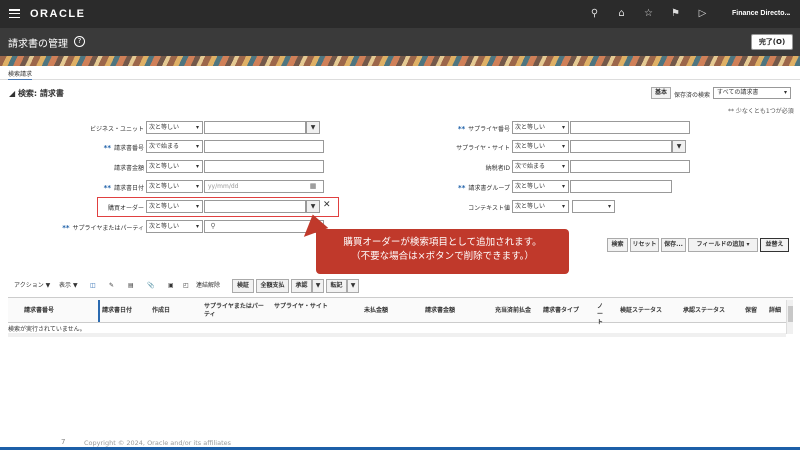  I want to click on basic-button: 基本, so click(661, 93).